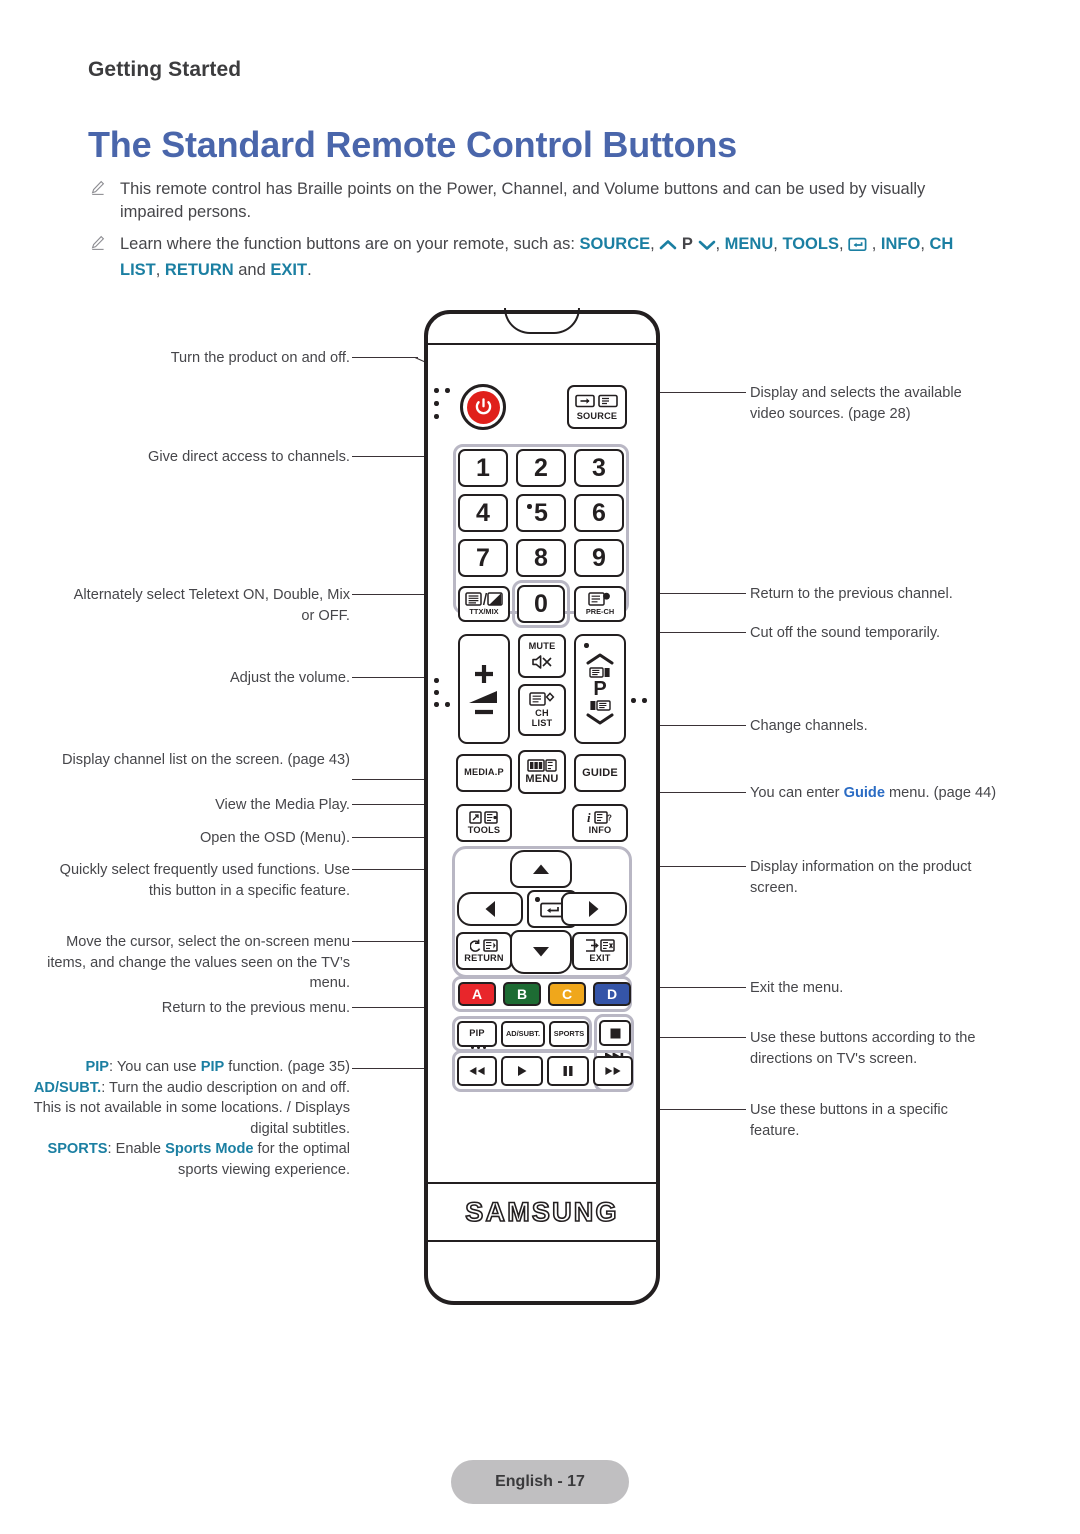  What do you see at coordinates (255, 1008) in the screenshot?
I see `callout-return: Return to the previous menu.` at bounding box center [255, 1008].